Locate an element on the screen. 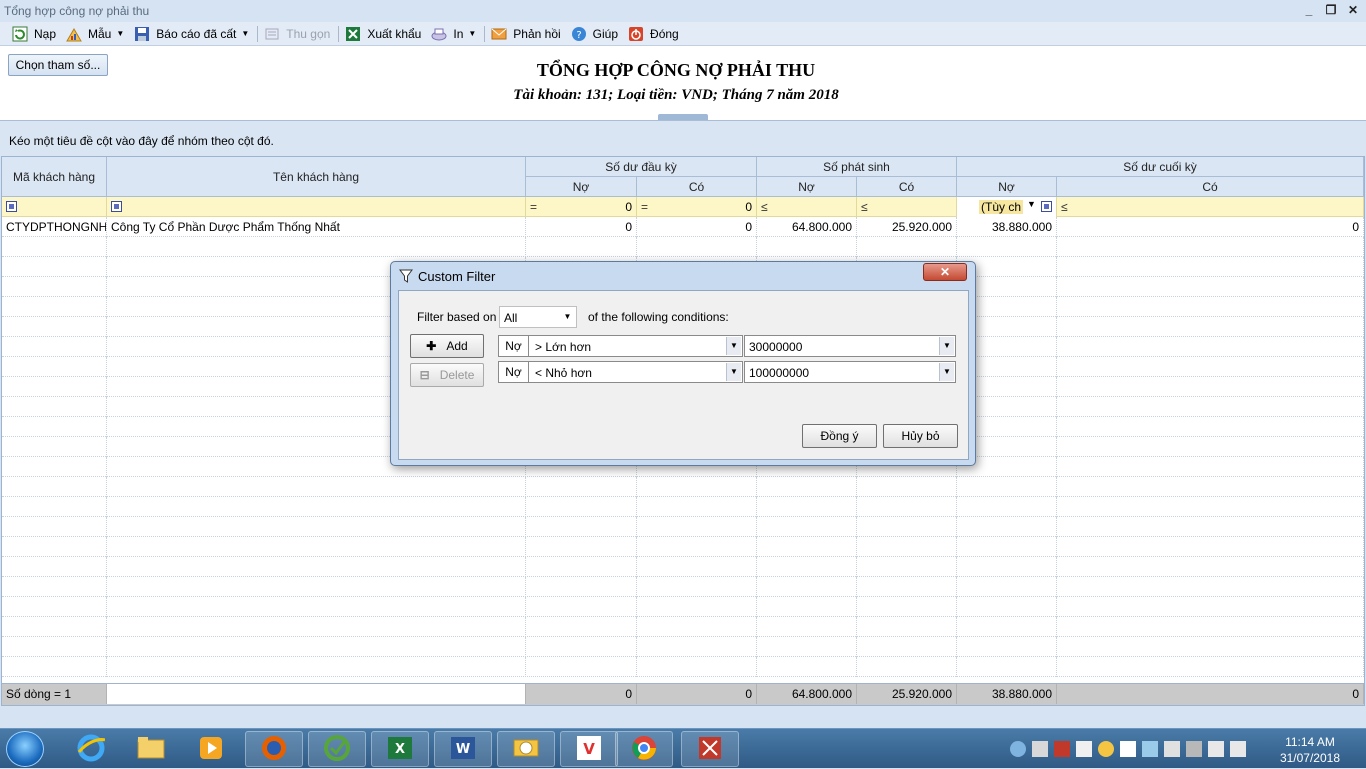 This screenshot has height=769, width=1366. clear-filter-icon is located at coordinates (1046, 206).